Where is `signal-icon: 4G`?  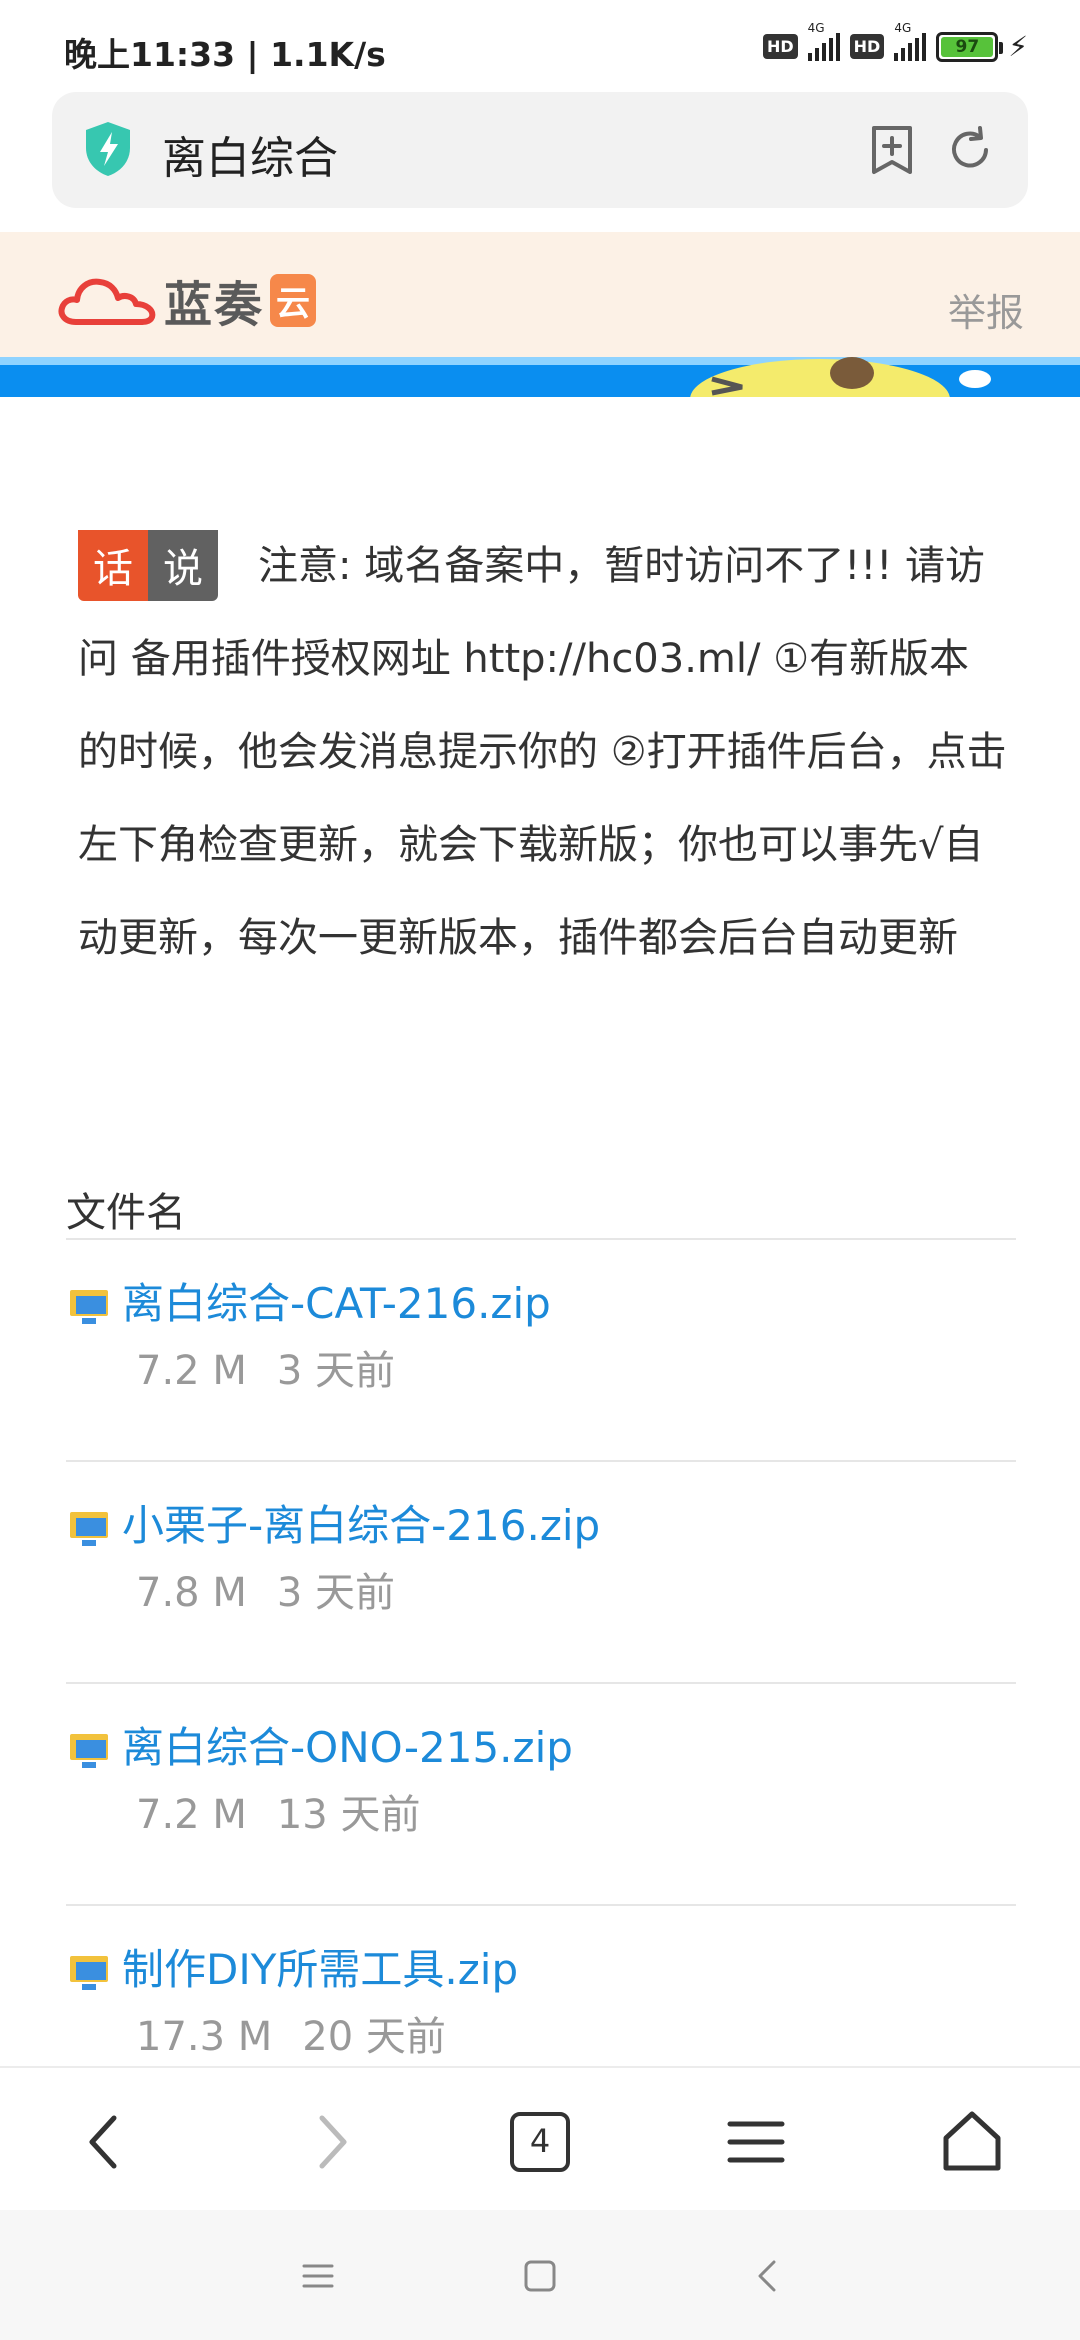
signal-icon: 4G is located at coordinates (823, 41).